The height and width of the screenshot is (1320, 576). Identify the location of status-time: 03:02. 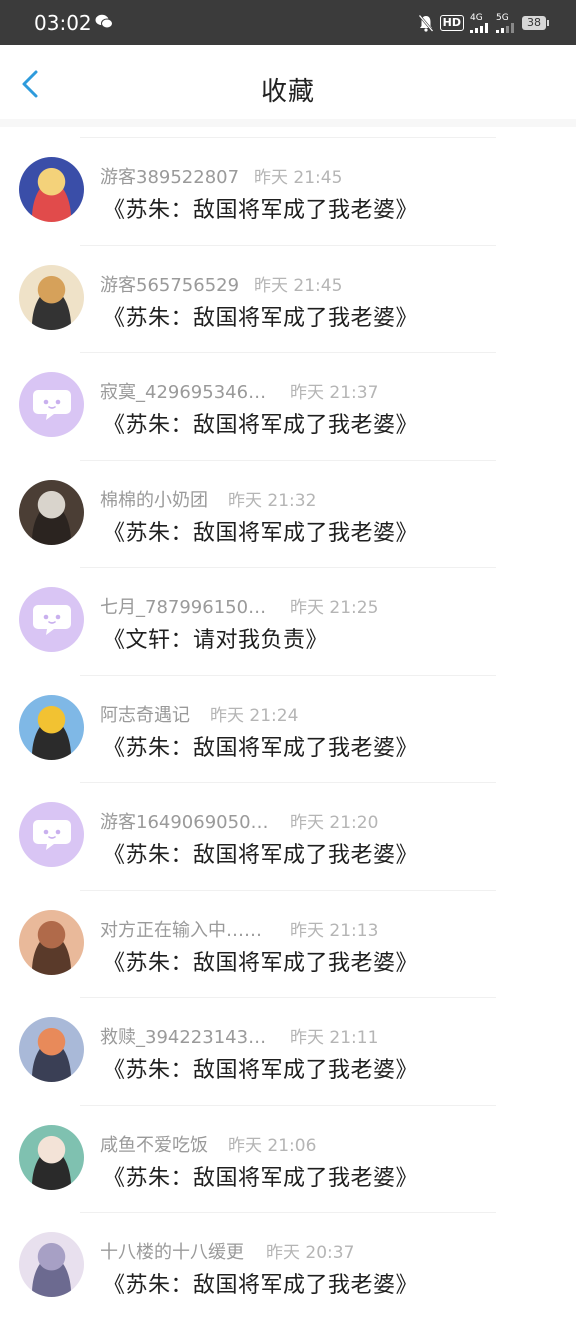
(63, 23).